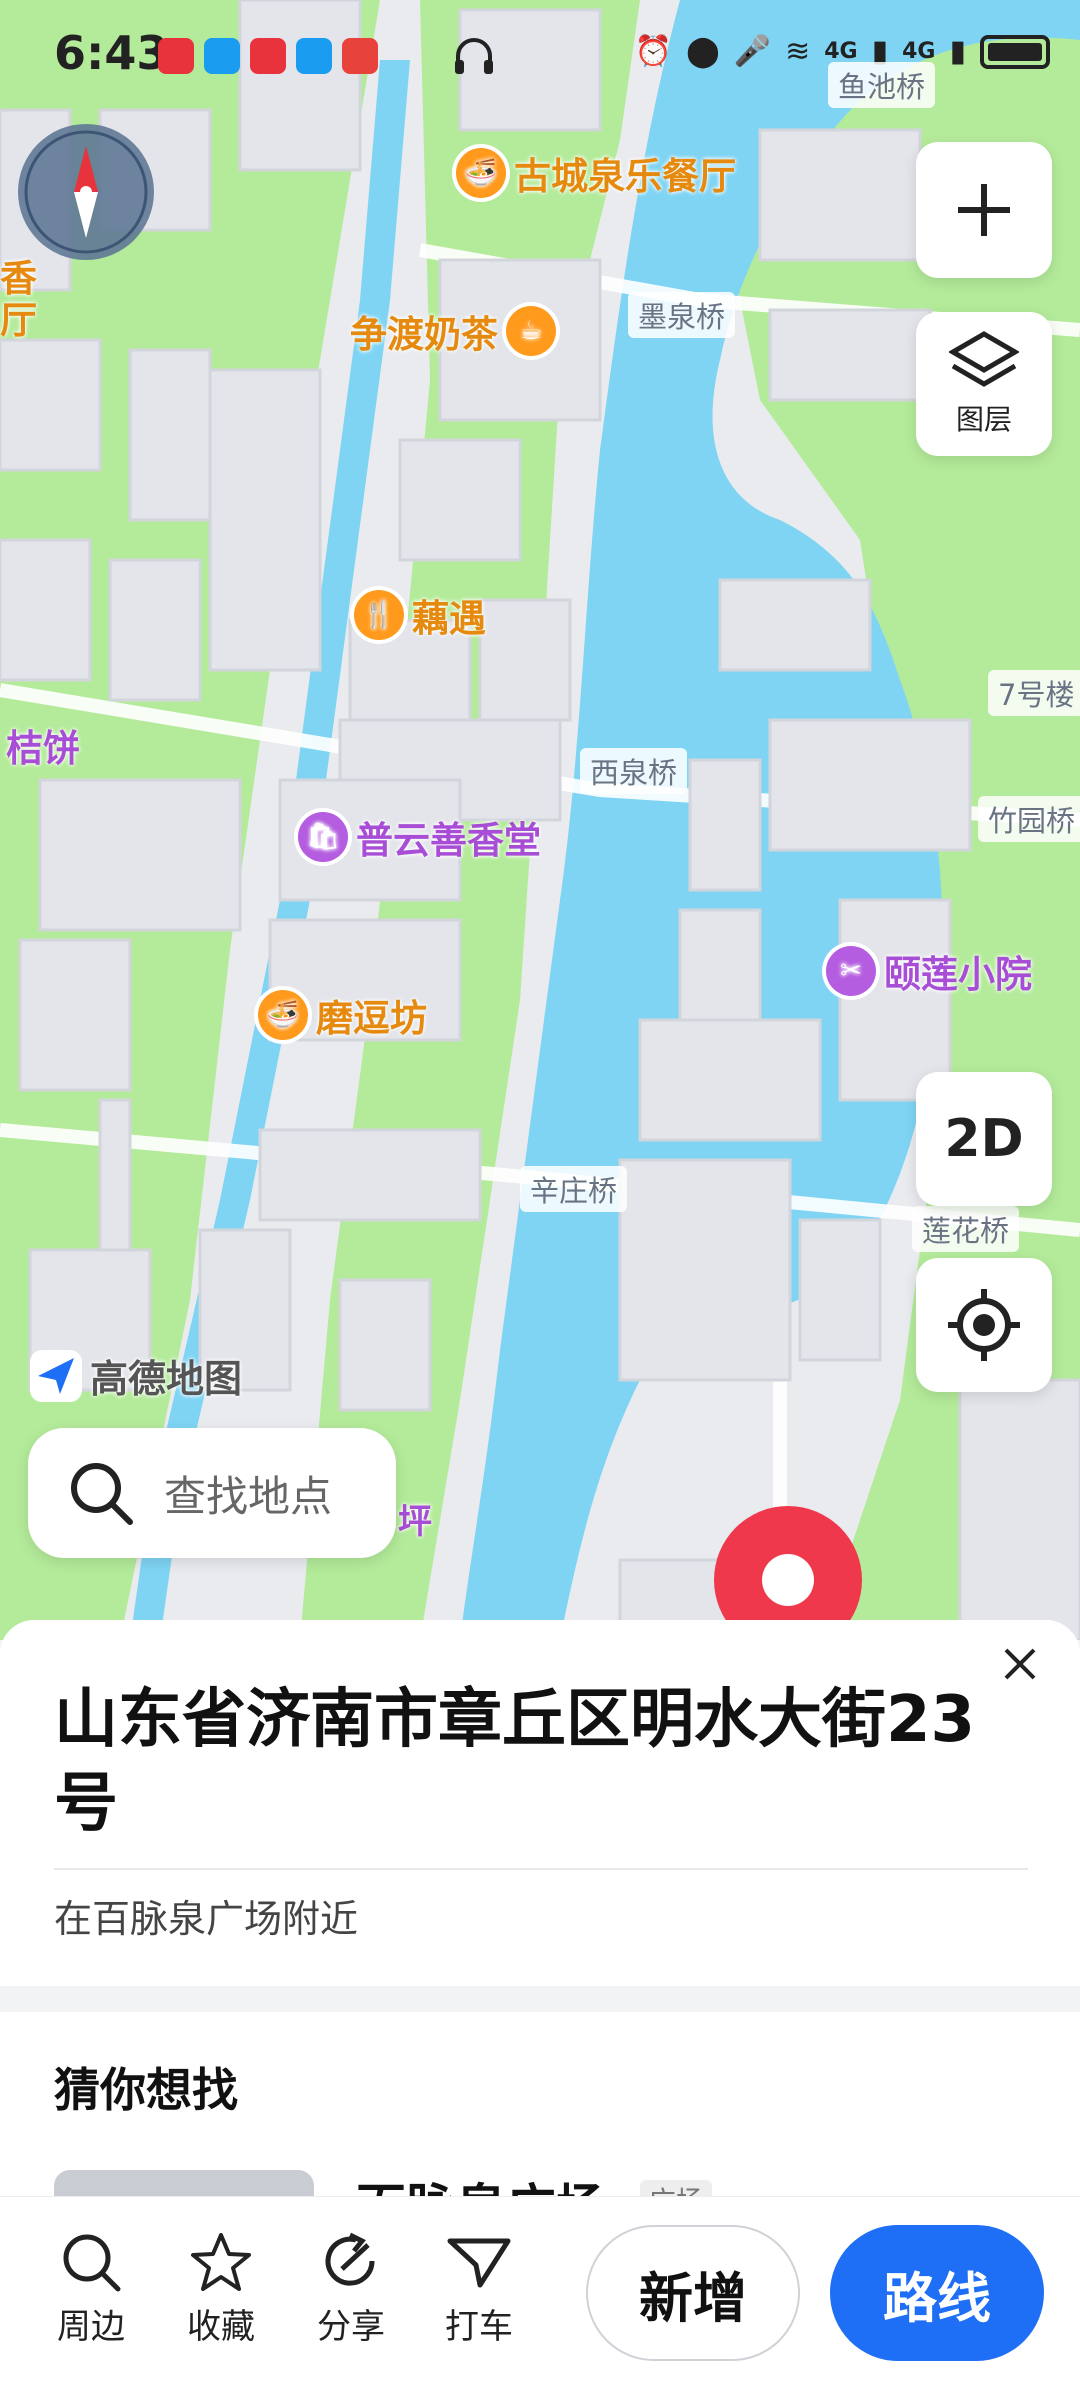 The image size is (1080, 2389). I want to click on notification-icons, so click(268, 56).